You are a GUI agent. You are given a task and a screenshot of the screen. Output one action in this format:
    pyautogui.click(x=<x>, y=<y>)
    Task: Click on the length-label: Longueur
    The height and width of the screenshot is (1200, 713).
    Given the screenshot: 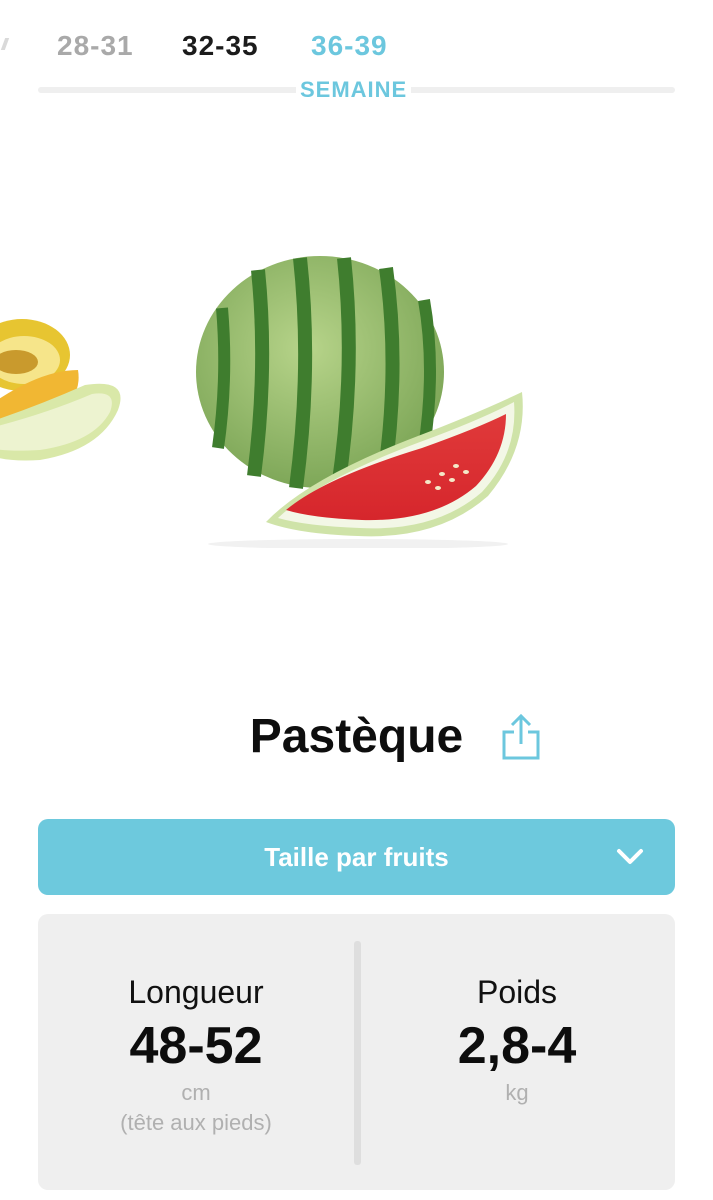 What is the action you would take?
    pyautogui.click(x=196, y=992)
    